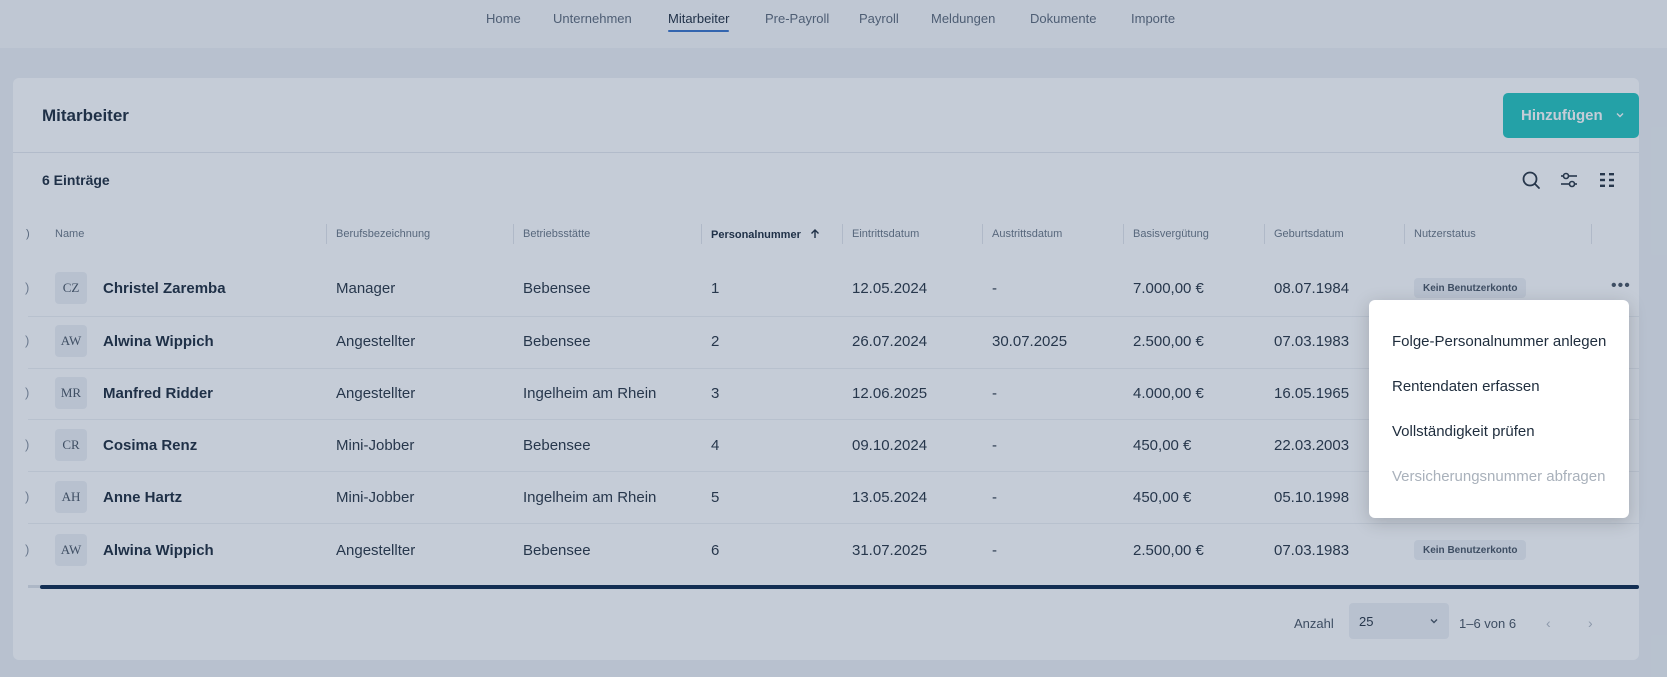 The image size is (1667, 677). I want to click on menu-item-vollstaendigkeit: Vollständigkeit prüfen, so click(1463, 431).